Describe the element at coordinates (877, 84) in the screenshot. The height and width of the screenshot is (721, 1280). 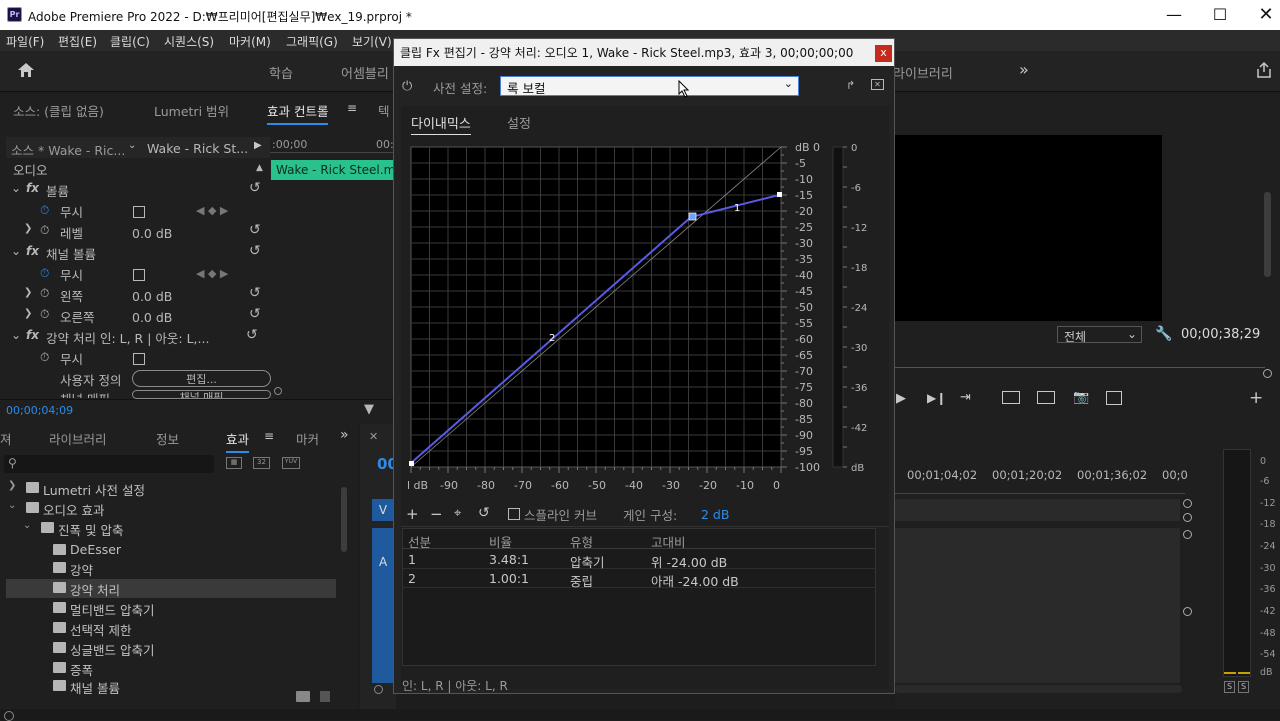
I see `delete-preset-icon: ✕` at that location.